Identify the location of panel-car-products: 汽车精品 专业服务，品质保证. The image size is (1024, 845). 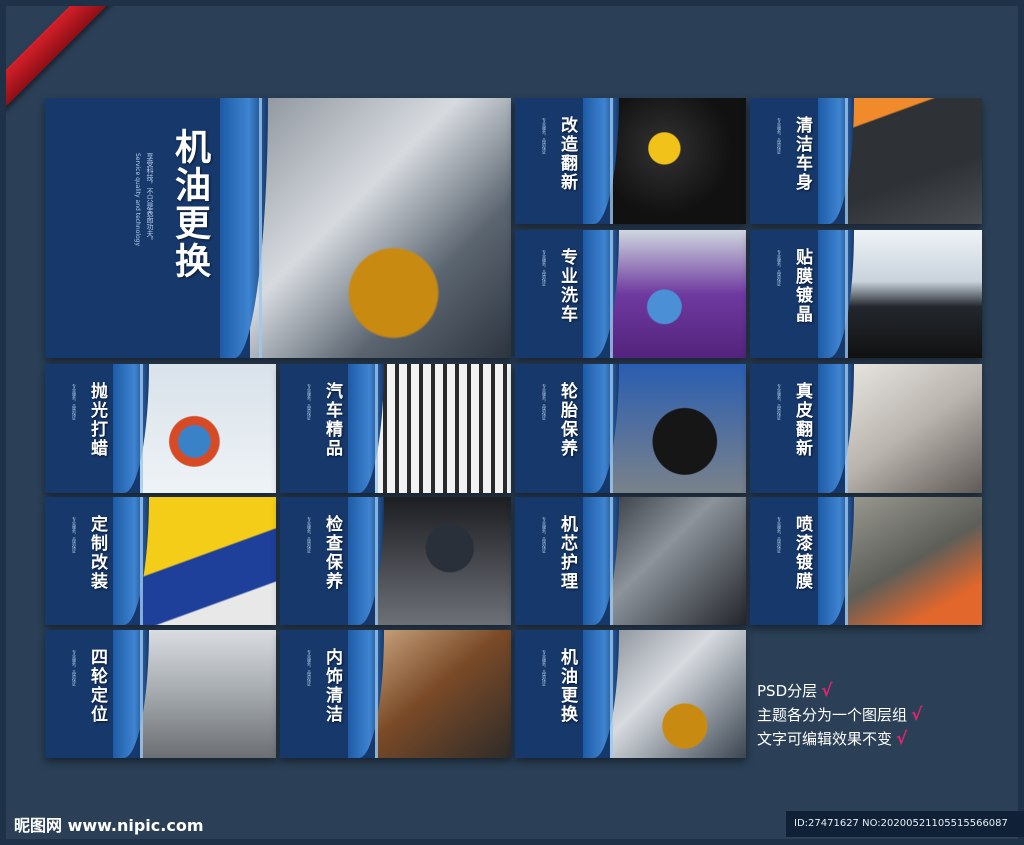
(395, 428).